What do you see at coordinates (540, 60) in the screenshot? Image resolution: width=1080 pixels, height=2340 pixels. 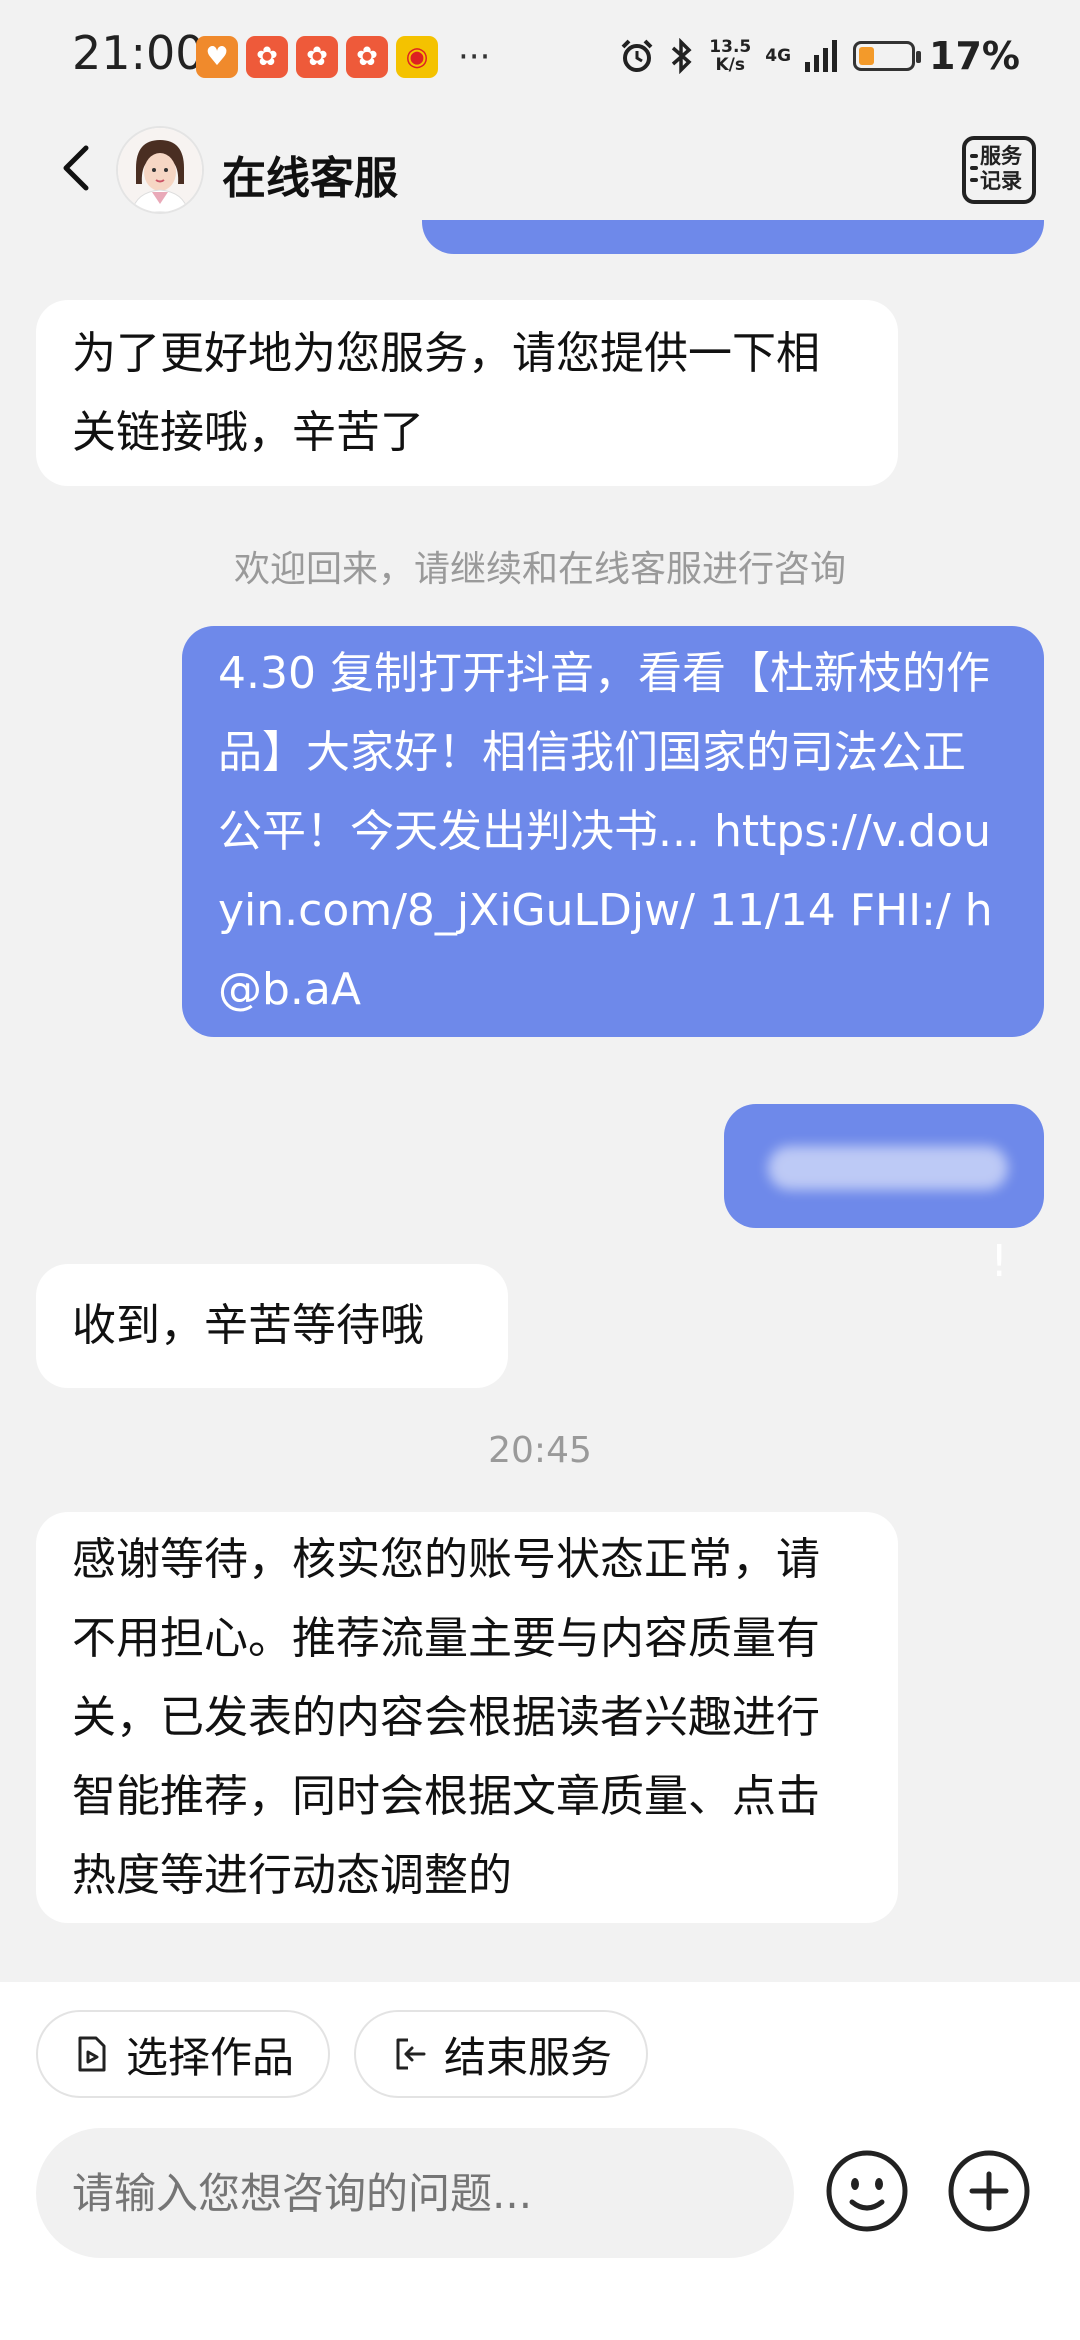 I see `status-bar: 21:00 ♥ ✿ ✿ ✿ ◉ ··· 13.5 K/s 4G 17%` at bounding box center [540, 60].